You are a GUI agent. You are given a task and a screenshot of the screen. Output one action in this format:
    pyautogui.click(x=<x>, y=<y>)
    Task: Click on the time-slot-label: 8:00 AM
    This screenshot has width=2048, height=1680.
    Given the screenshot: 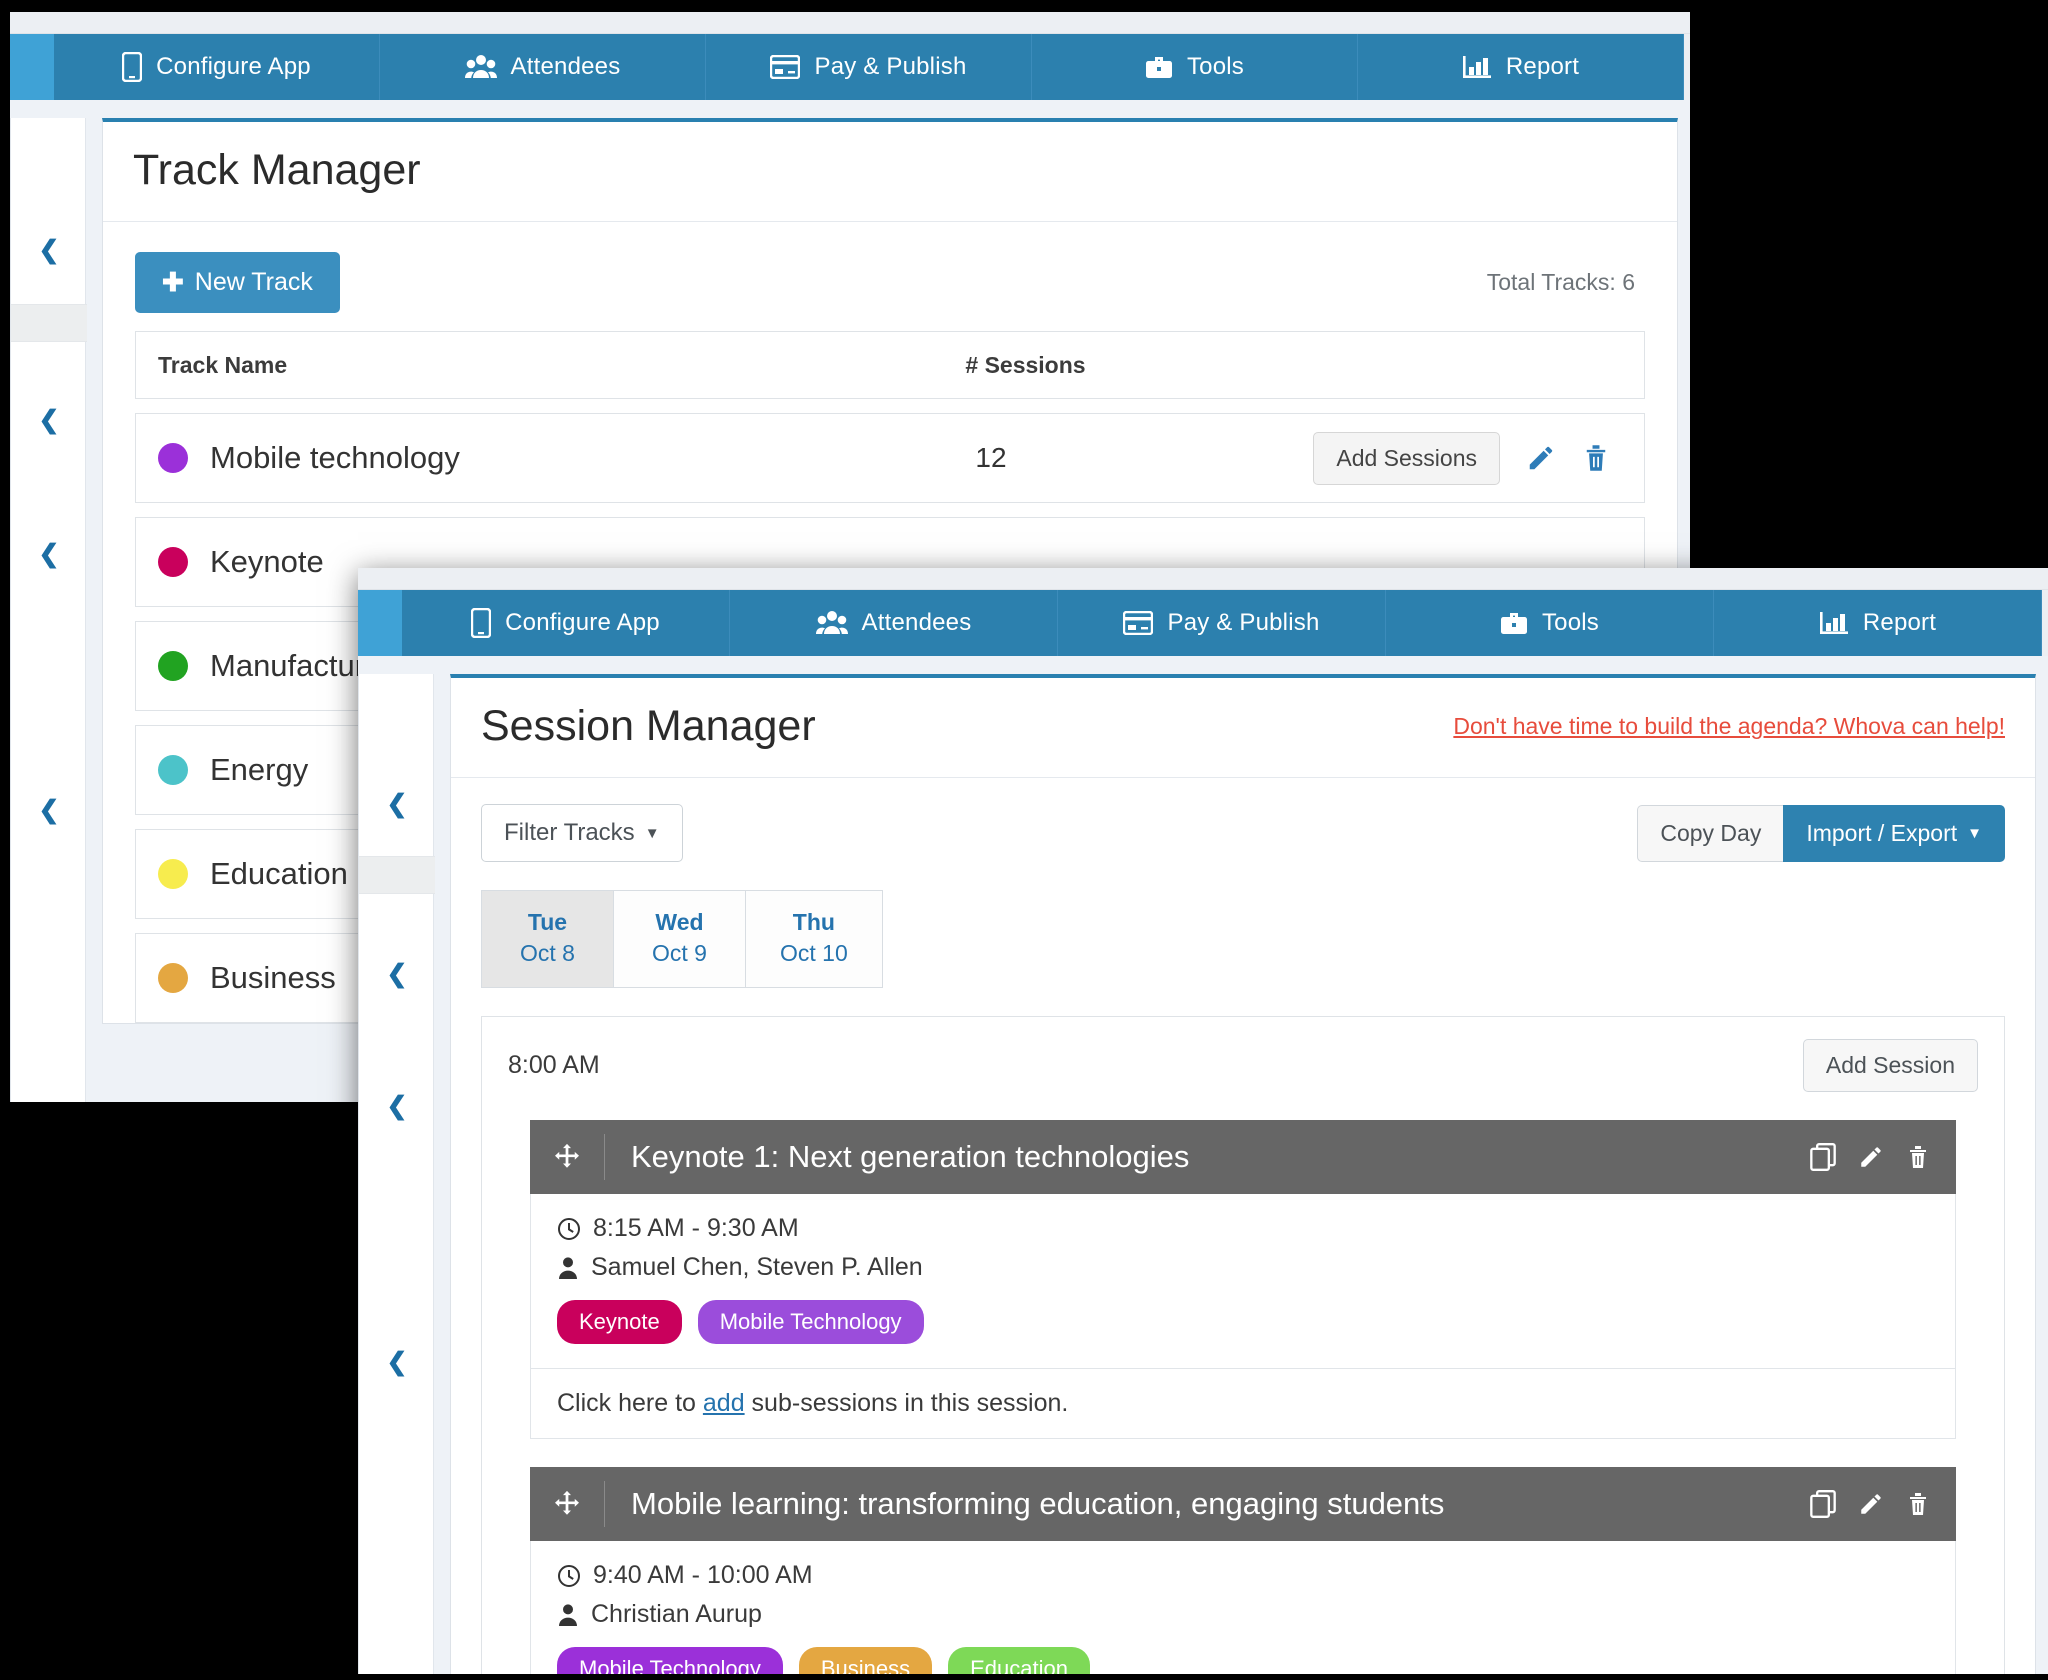 What is the action you would take?
    pyautogui.click(x=554, y=1065)
    